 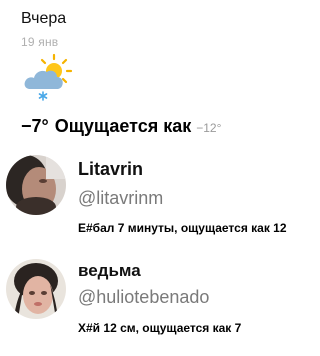 What do you see at coordinates (120, 198) in the screenshot?
I see `author-handle: @litavrinm` at bounding box center [120, 198].